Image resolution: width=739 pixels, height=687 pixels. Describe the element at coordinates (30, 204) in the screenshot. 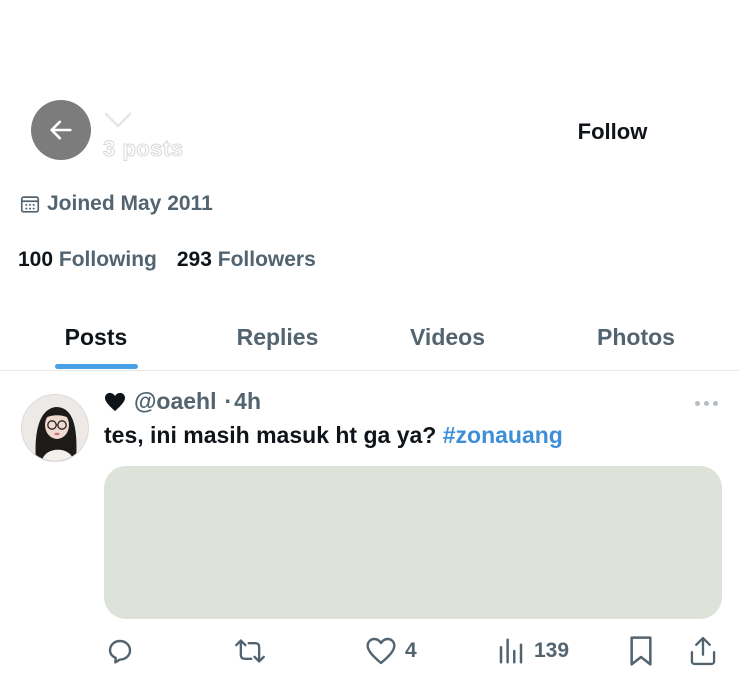

I see `calendar-icon` at that location.